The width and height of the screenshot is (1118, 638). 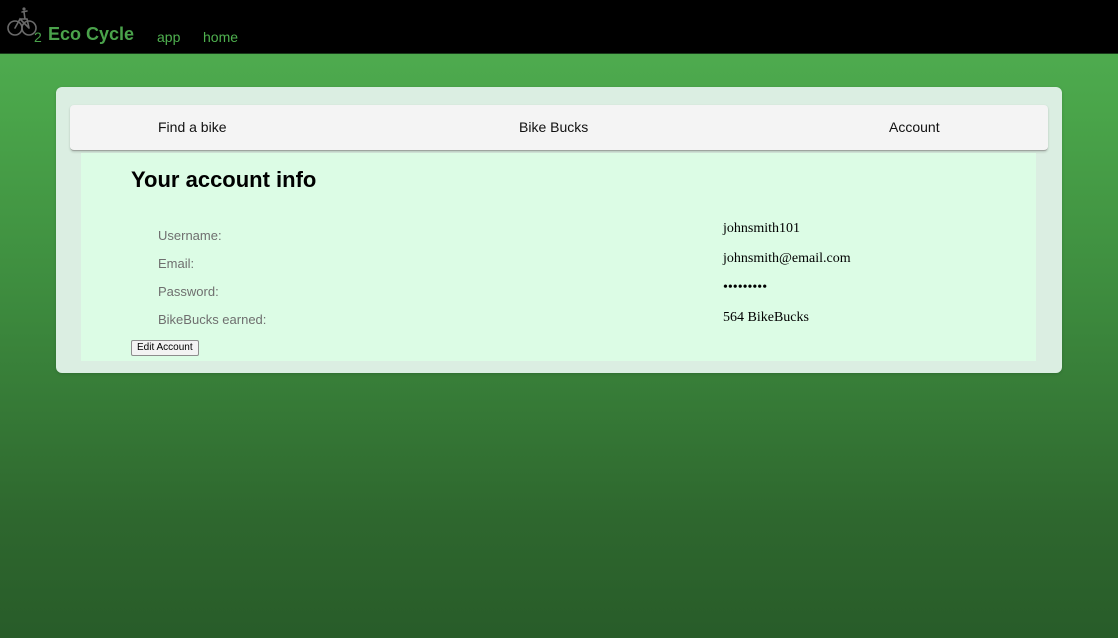 What do you see at coordinates (38, 36) in the screenshot?
I see `logo-subscript: 2` at bounding box center [38, 36].